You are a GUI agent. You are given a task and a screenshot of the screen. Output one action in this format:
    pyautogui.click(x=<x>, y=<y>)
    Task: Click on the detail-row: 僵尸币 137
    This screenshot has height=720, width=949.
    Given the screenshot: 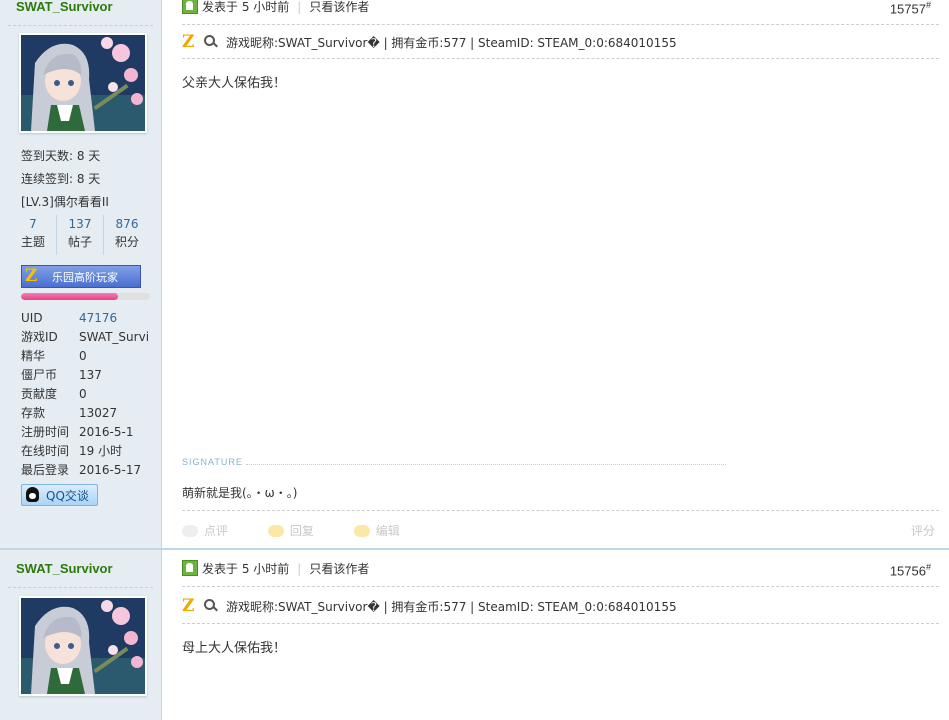 What is the action you would take?
    pyautogui.click(x=85, y=375)
    